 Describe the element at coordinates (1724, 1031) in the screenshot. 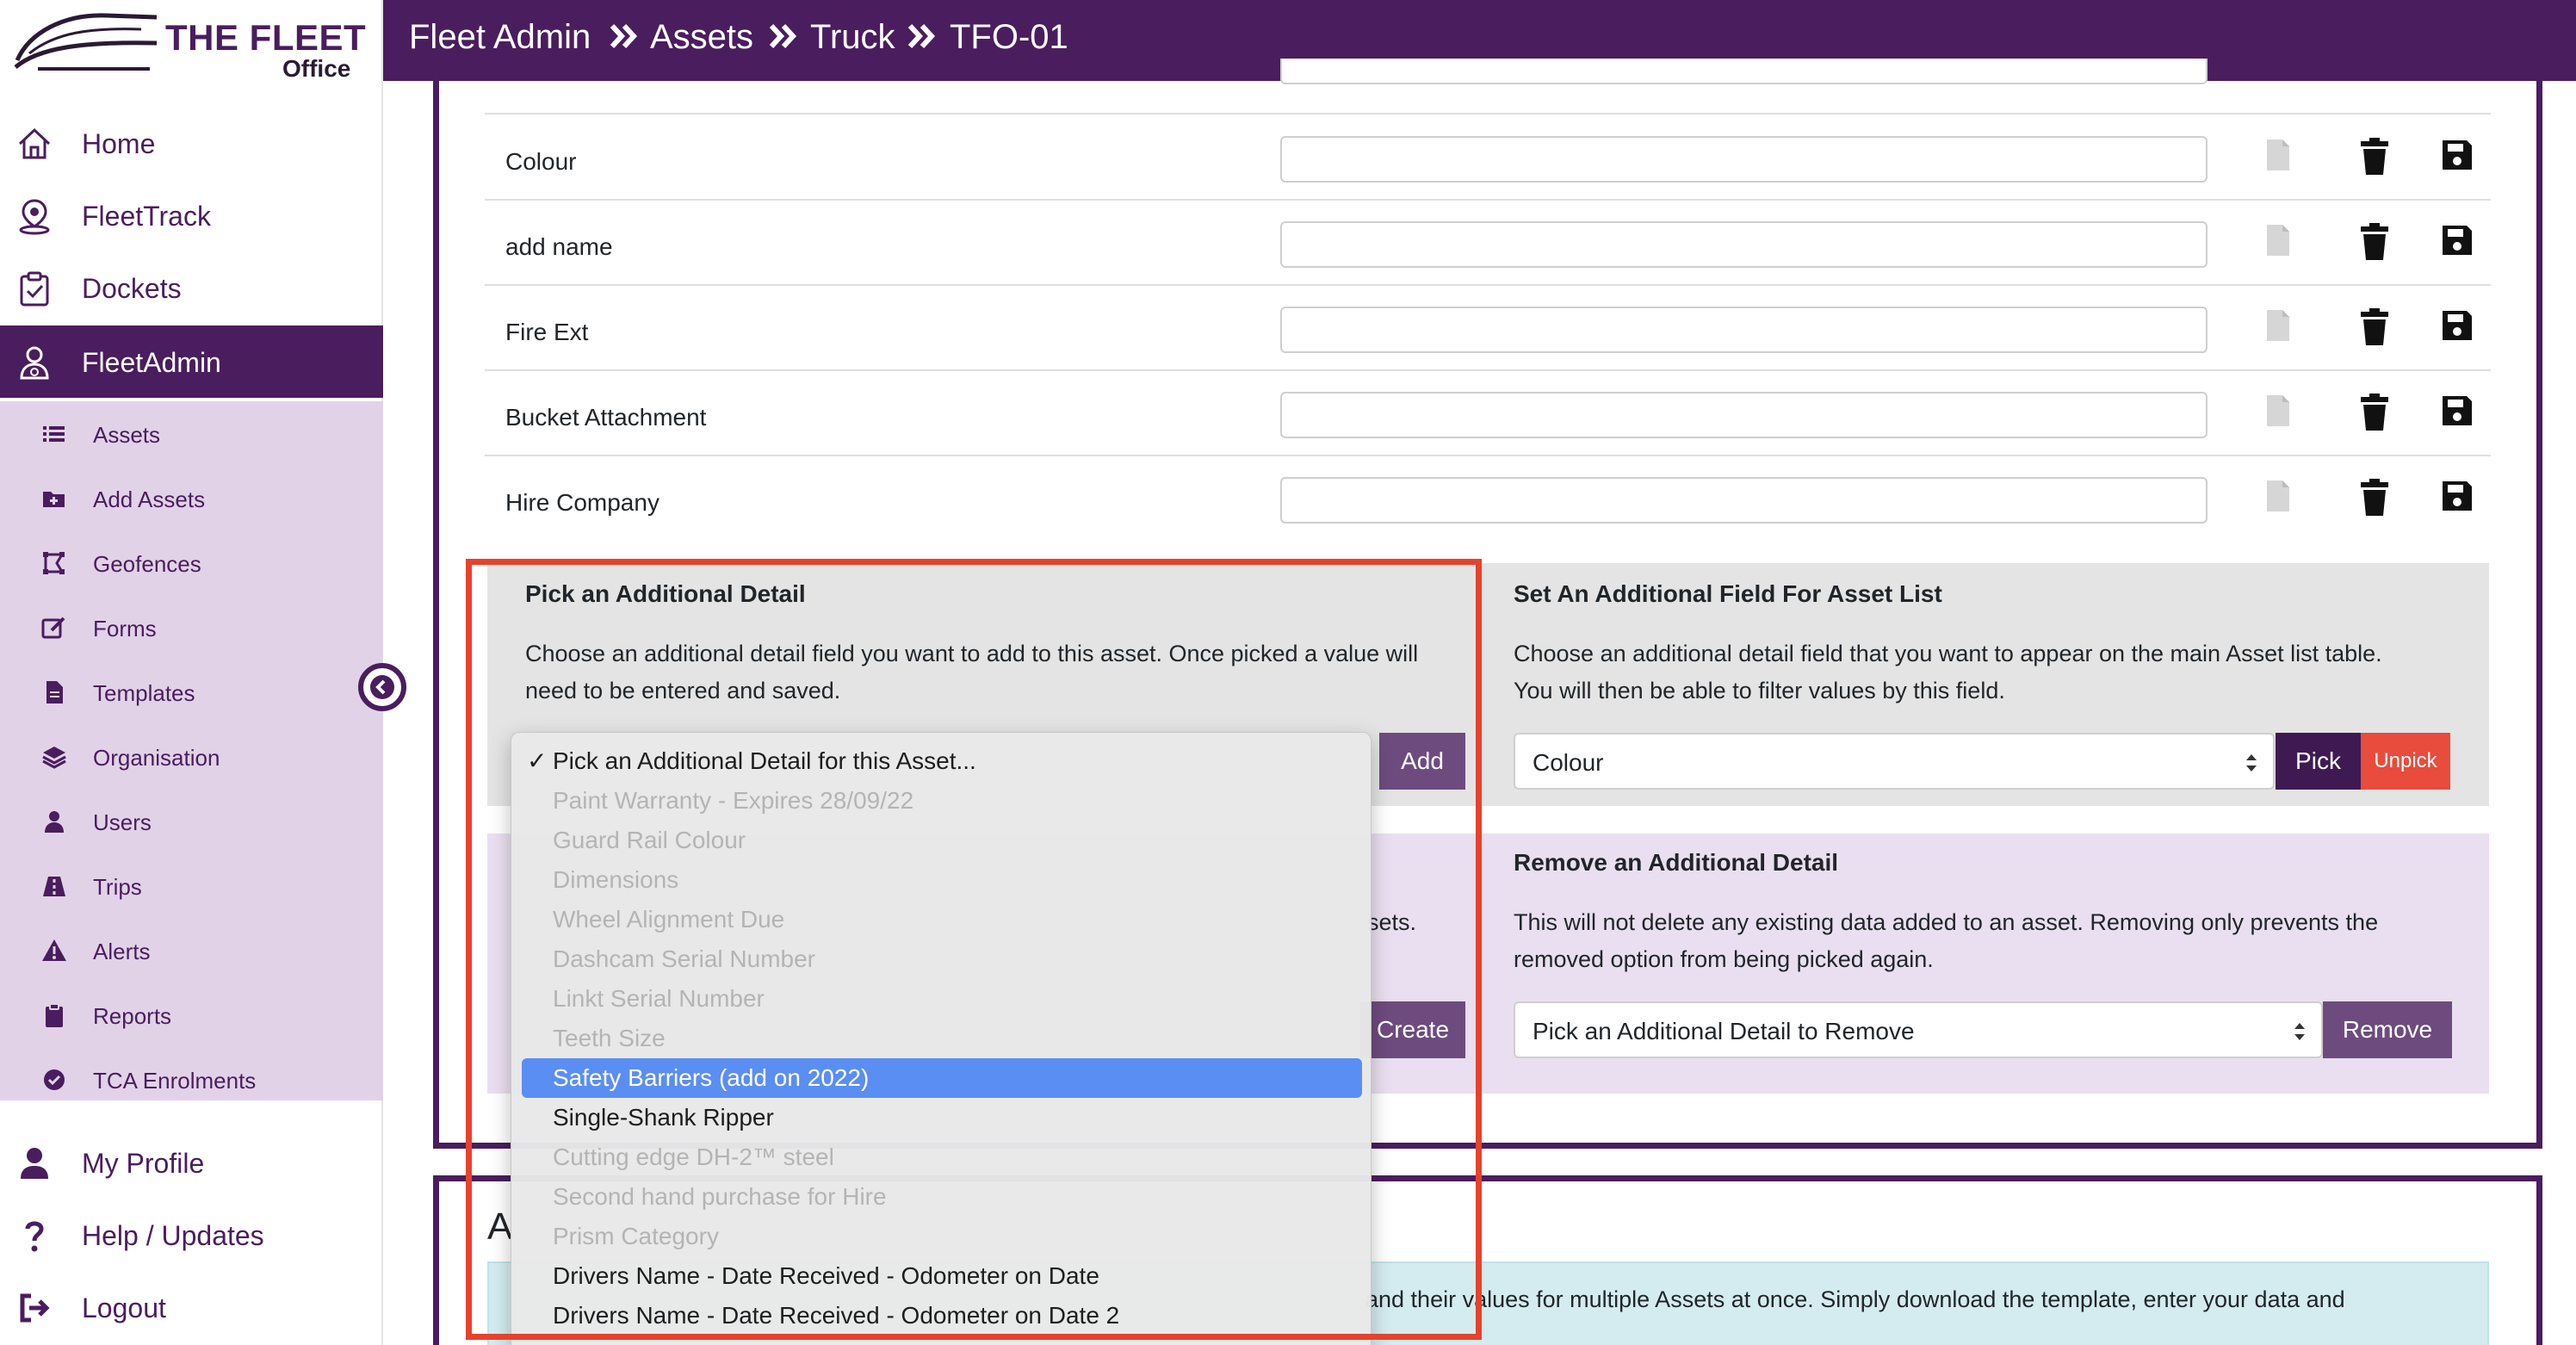

I see `remove-detail-select-value: Pick an Additional Detail to Remove` at that location.